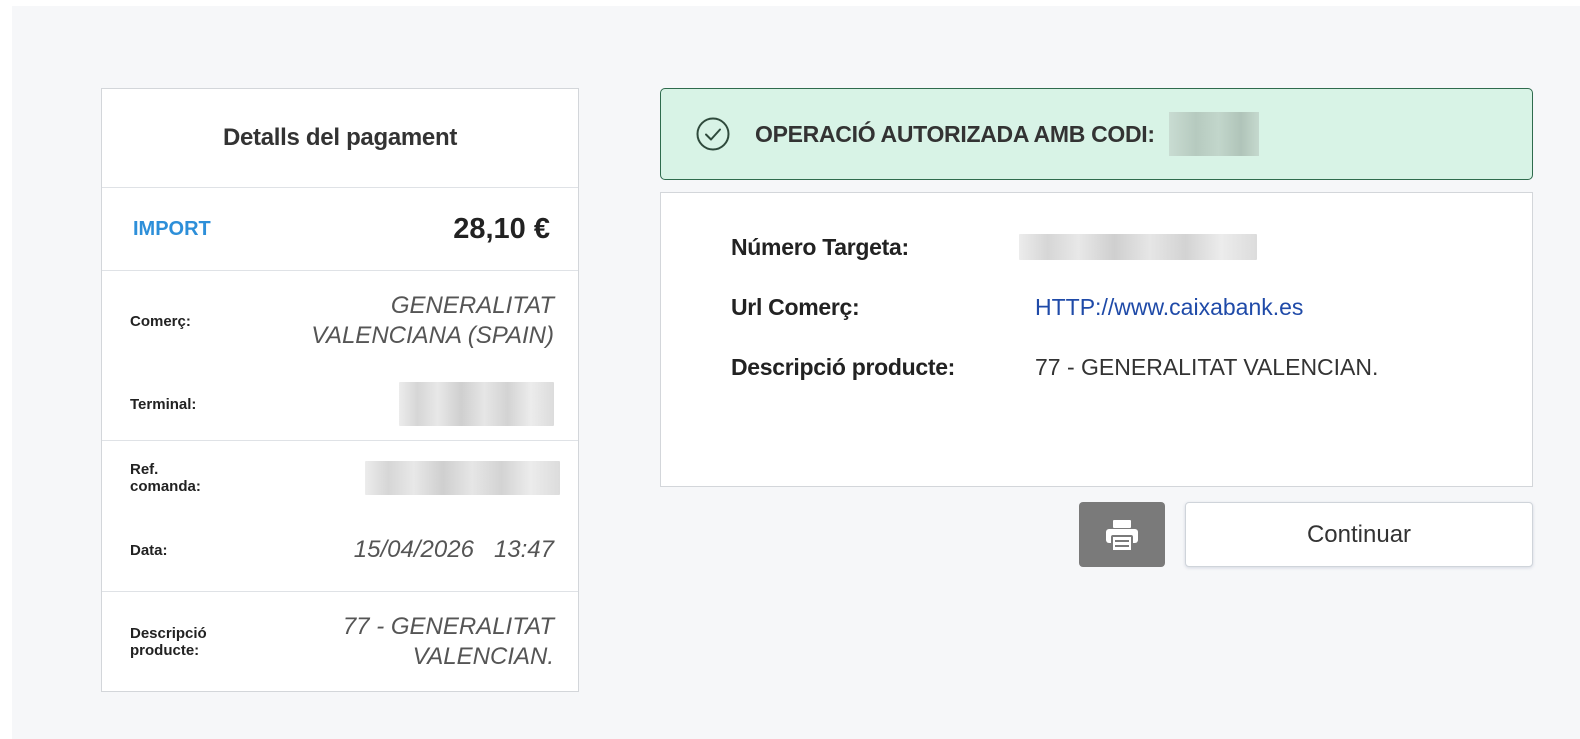  What do you see at coordinates (413, 549) in the screenshot?
I see `date-value-date: 15/04/2026` at bounding box center [413, 549].